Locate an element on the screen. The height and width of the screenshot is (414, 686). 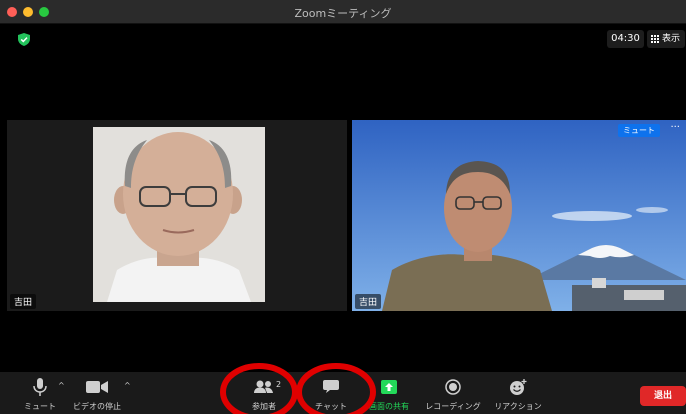
chat-icon is located at coordinates (331, 386).